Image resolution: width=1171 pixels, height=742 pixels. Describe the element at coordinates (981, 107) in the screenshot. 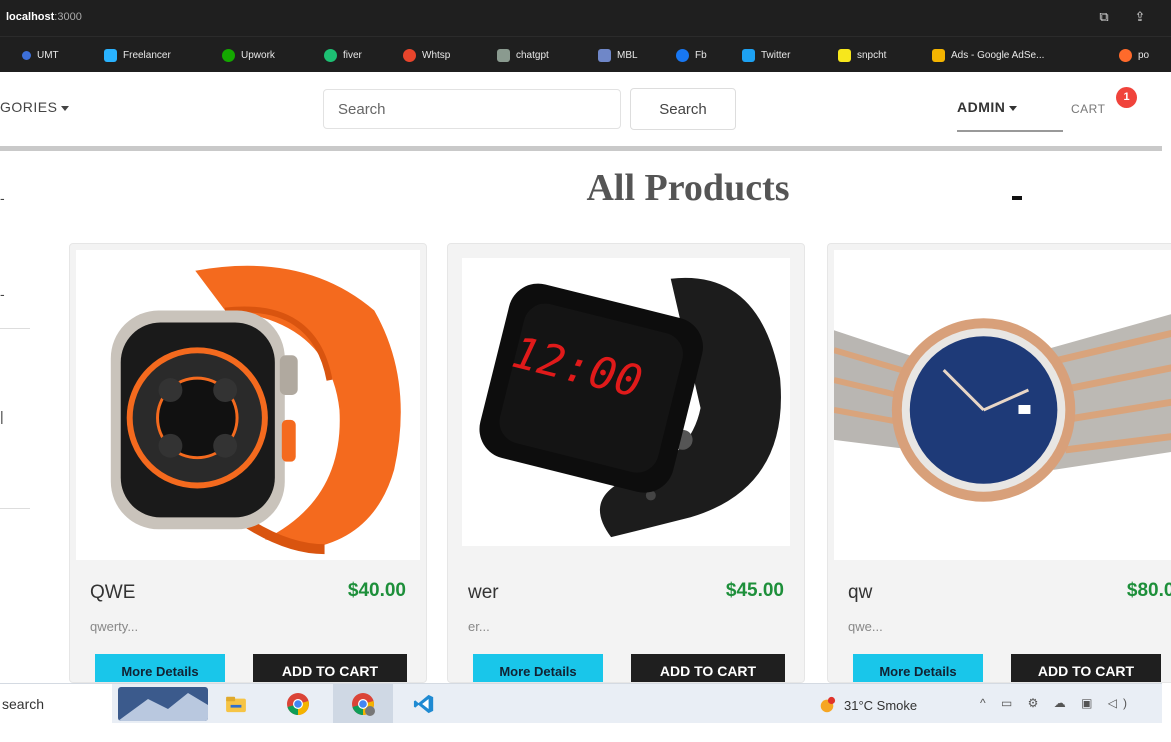

I see `admin-label: ADMIN` at that location.